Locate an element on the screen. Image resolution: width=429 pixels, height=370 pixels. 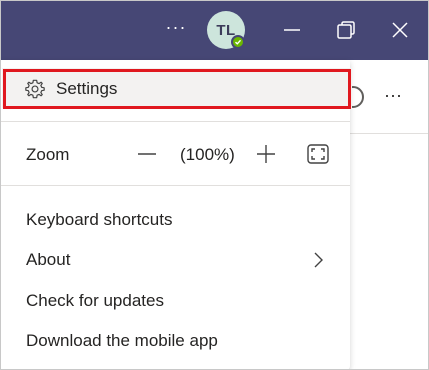
presence-available-icon is located at coordinates (238, 42).